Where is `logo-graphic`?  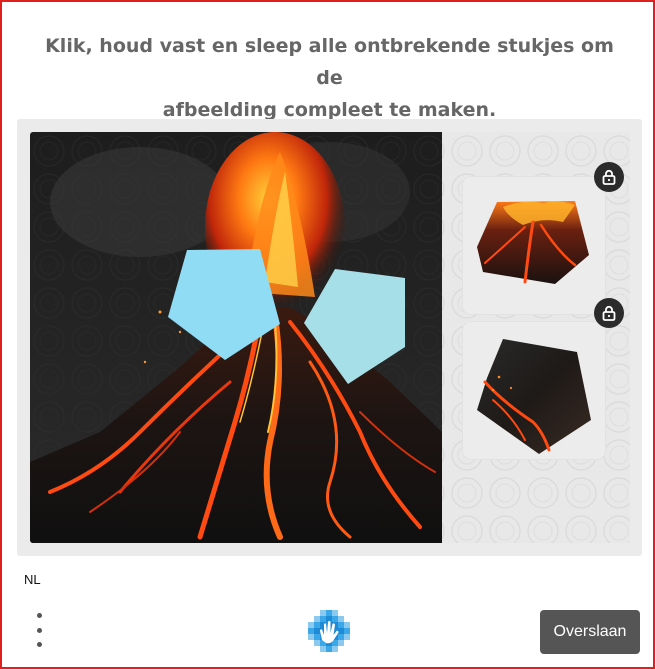 logo-graphic is located at coordinates (329, 631).